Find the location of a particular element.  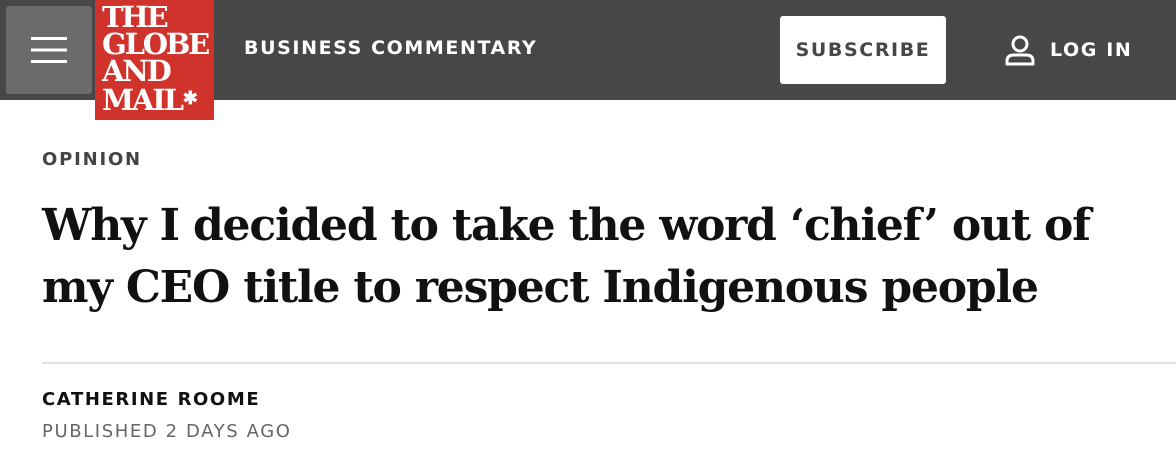

globe-and-mail-logo: THE GLOBE AND MAIL✱ is located at coordinates (154, 60).